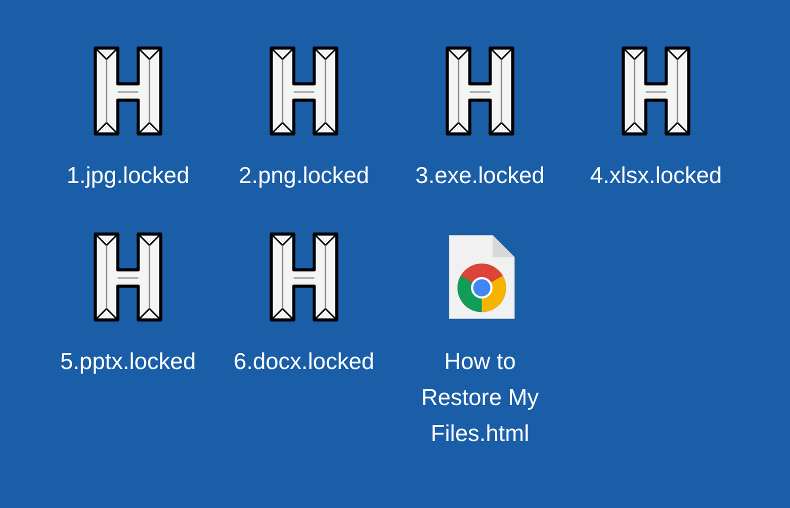  I want to click on file-name: 1.jpg.locked, so click(128, 175).